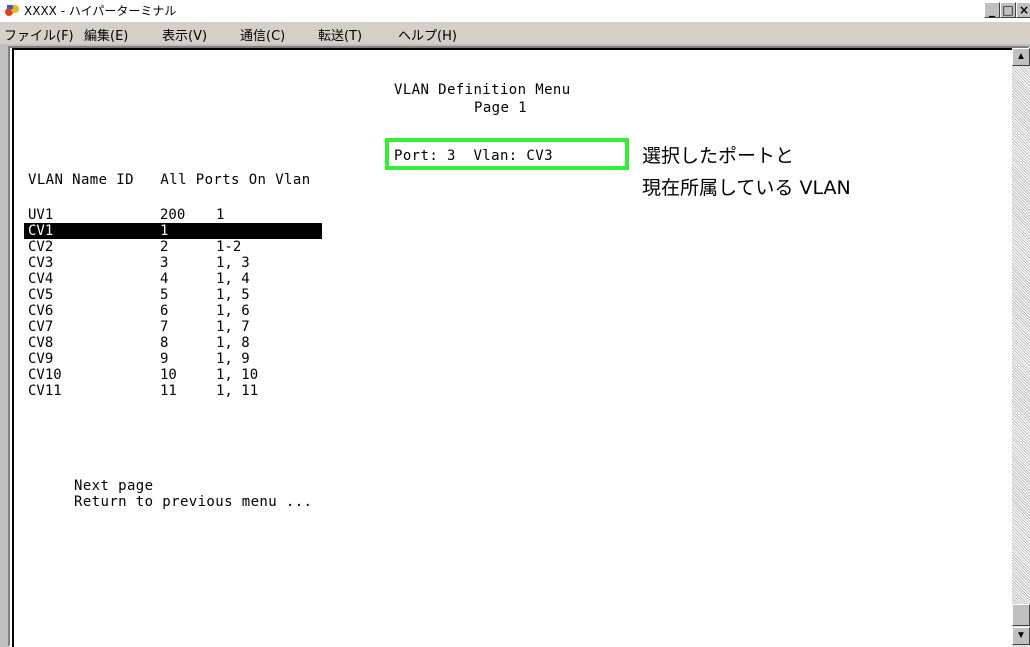  Describe the element at coordinates (214, 343) in the screenshot. I see `vlan-row: CV8 8 1, 8` at that location.